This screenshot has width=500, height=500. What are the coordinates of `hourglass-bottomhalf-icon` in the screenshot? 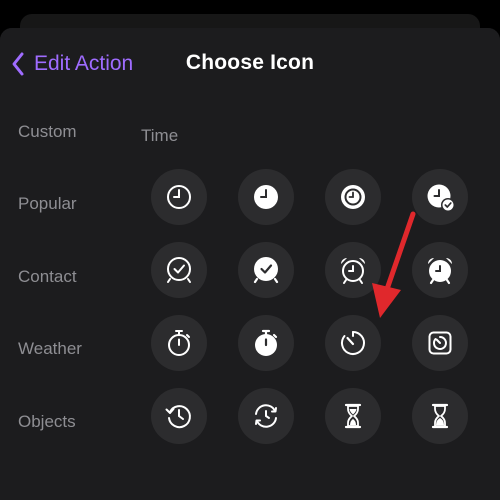 It's located at (440, 416).